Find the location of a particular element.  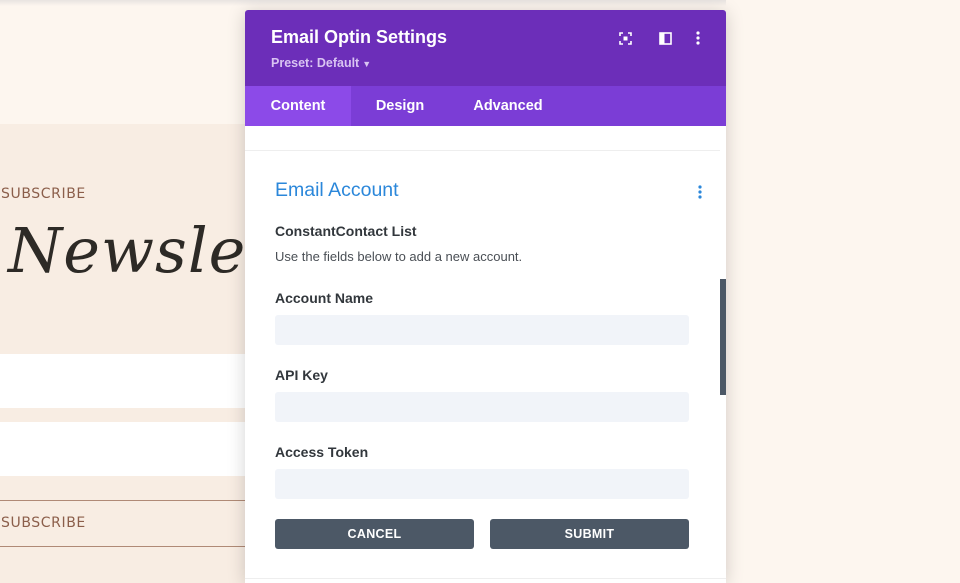

settings-tabs: Content Design Advanced is located at coordinates (485, 106).